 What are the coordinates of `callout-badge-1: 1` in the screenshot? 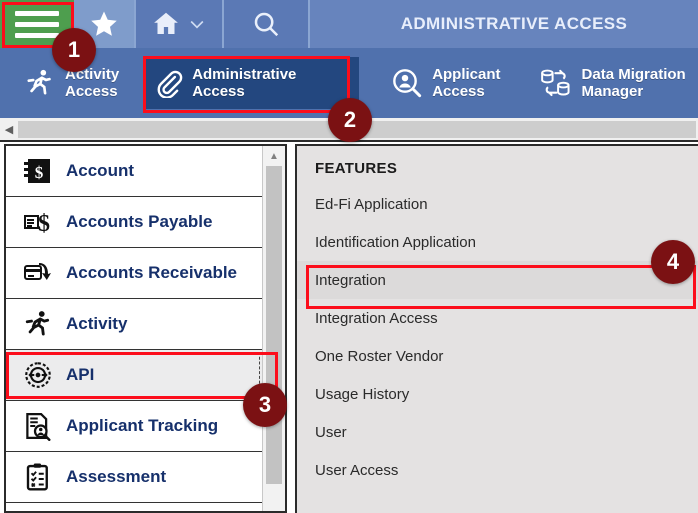 It's located at (74, 50).